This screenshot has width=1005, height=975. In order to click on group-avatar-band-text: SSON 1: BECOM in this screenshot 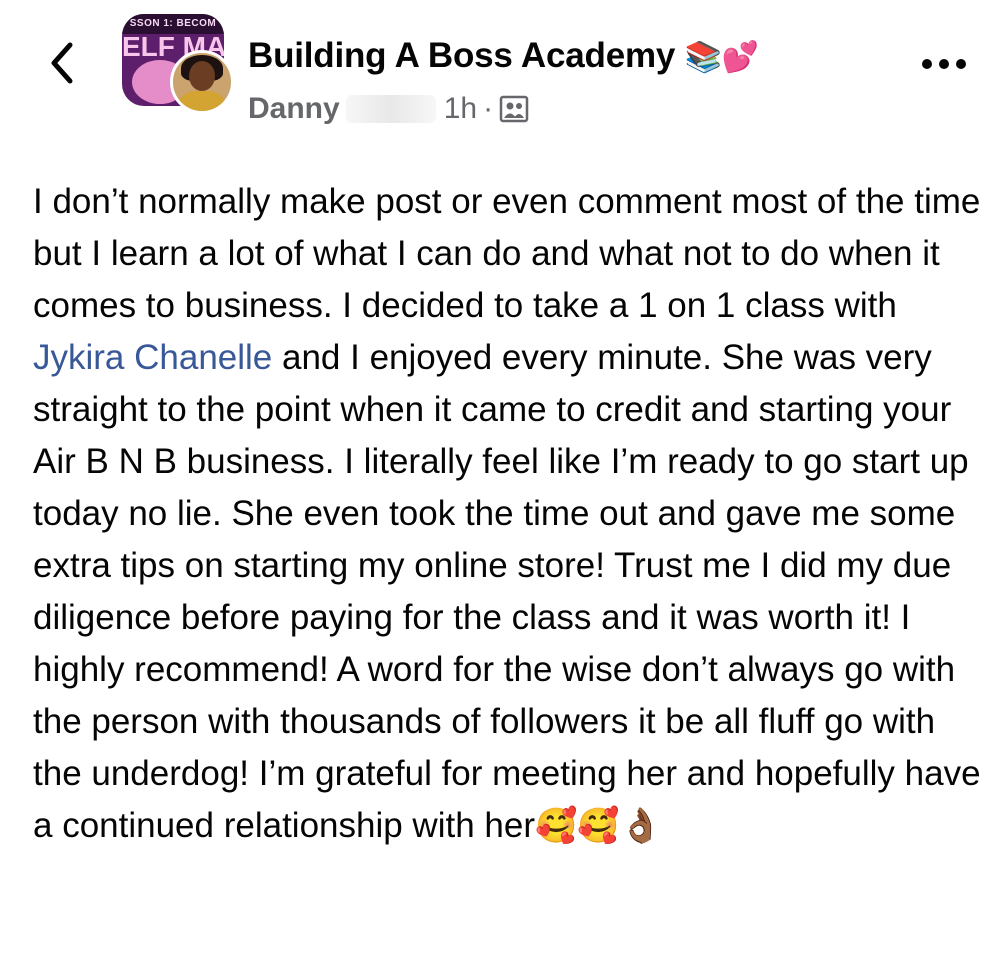, I will do `click(173, 24)`.